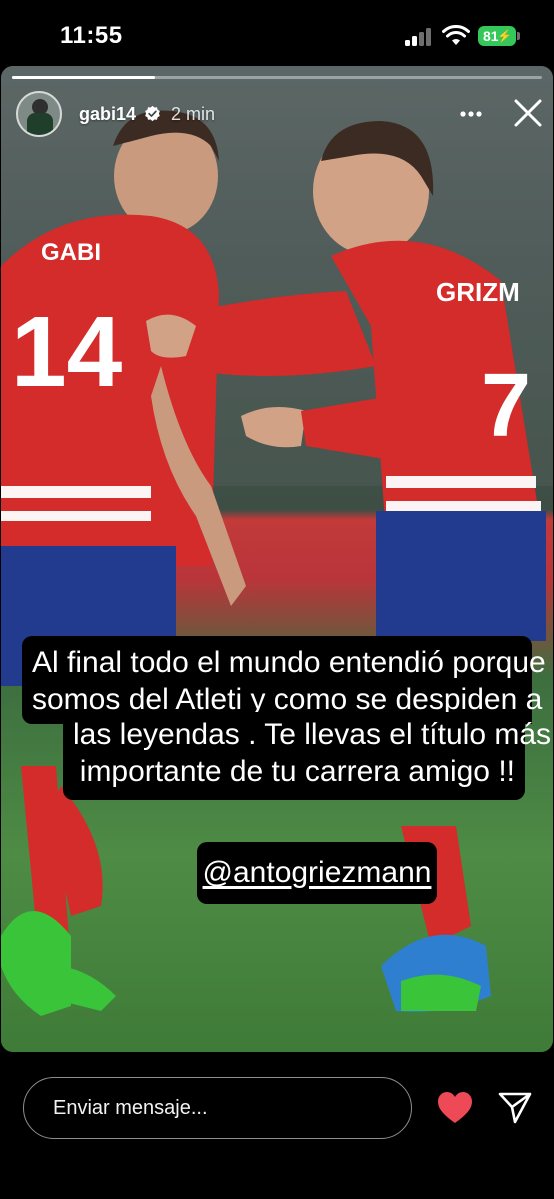 This screenshot has width=554, height=1199. I want to click on caption-line: importante de tu carrera amigo !!, so click(297, 771).